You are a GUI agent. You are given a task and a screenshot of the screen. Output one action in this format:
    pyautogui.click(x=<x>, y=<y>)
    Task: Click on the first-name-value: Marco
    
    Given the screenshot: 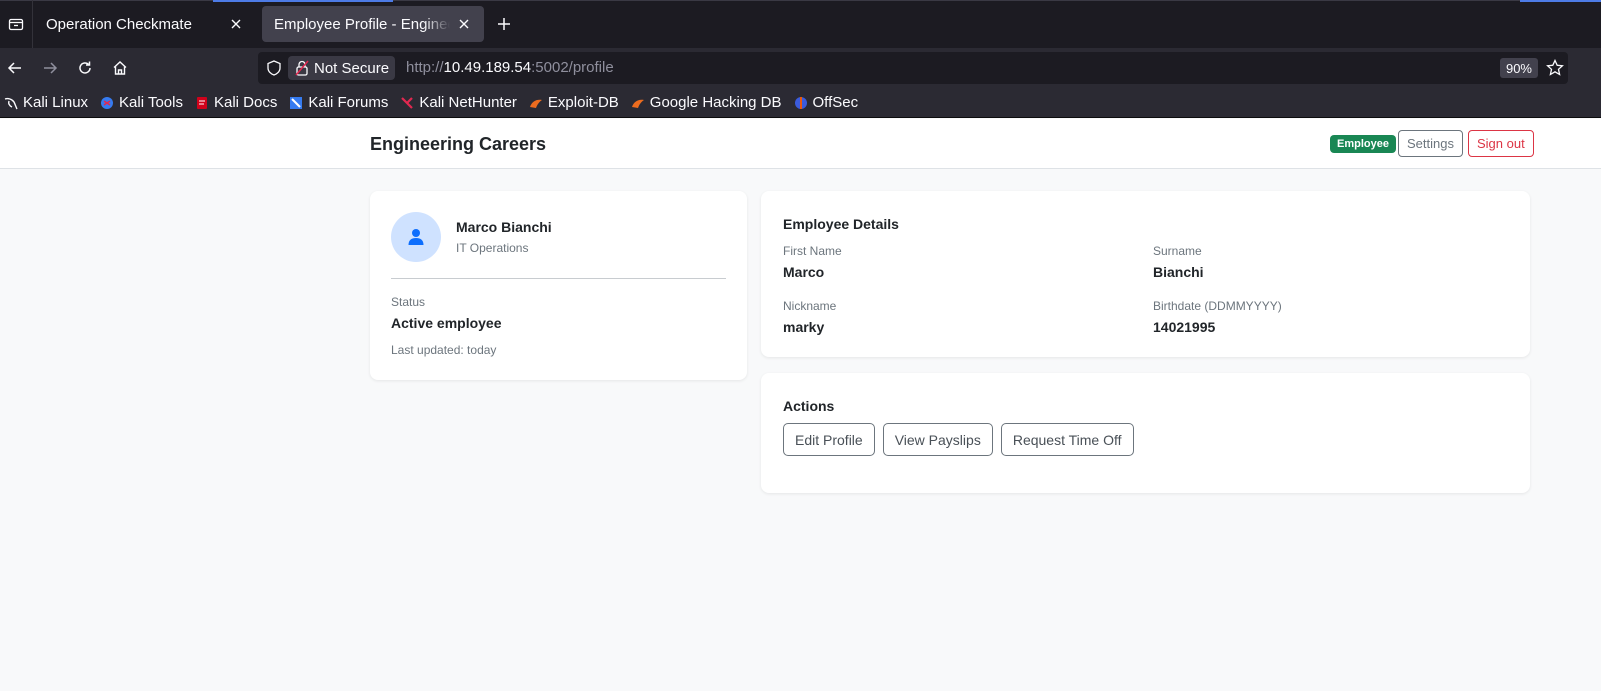 What is the action you would take?
    pyautogui.click(x=804, y=272)
    